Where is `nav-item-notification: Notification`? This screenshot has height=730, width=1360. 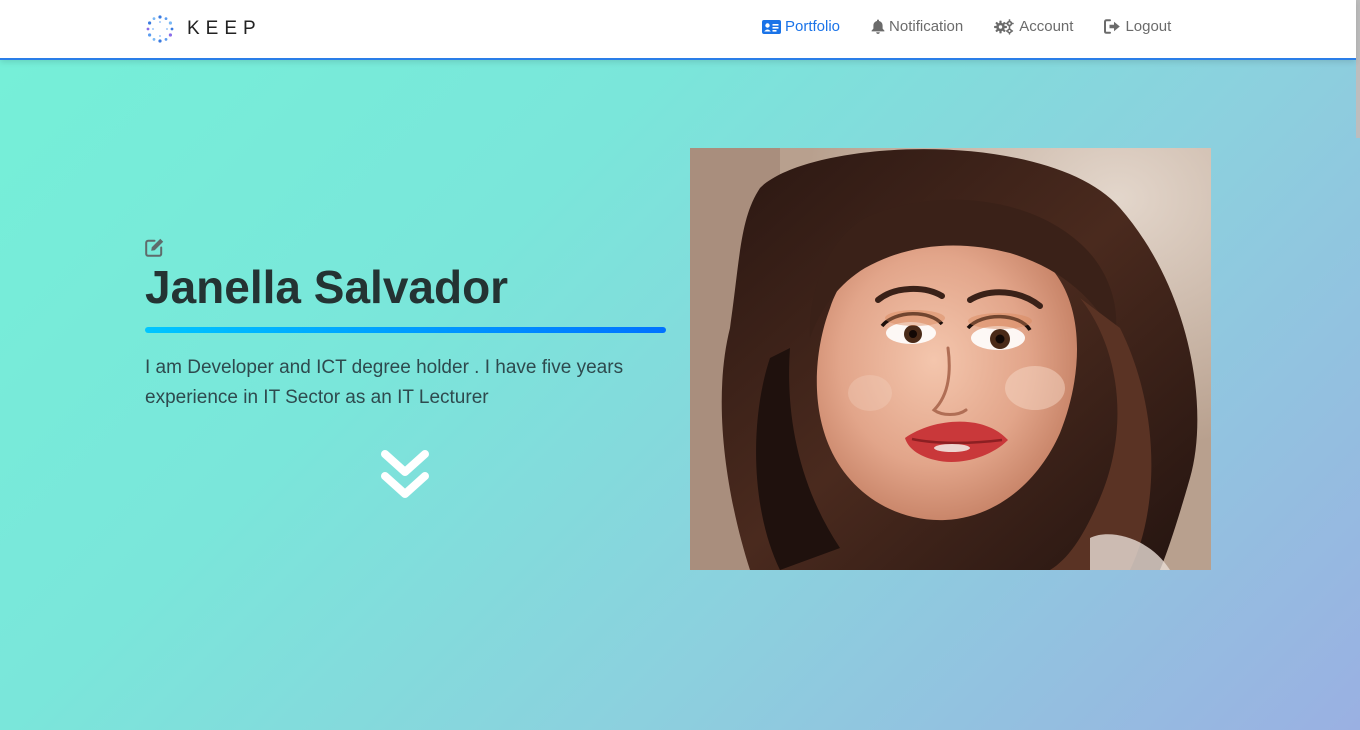
nav-item-notification: Notification is located at coordinates (917, 26).